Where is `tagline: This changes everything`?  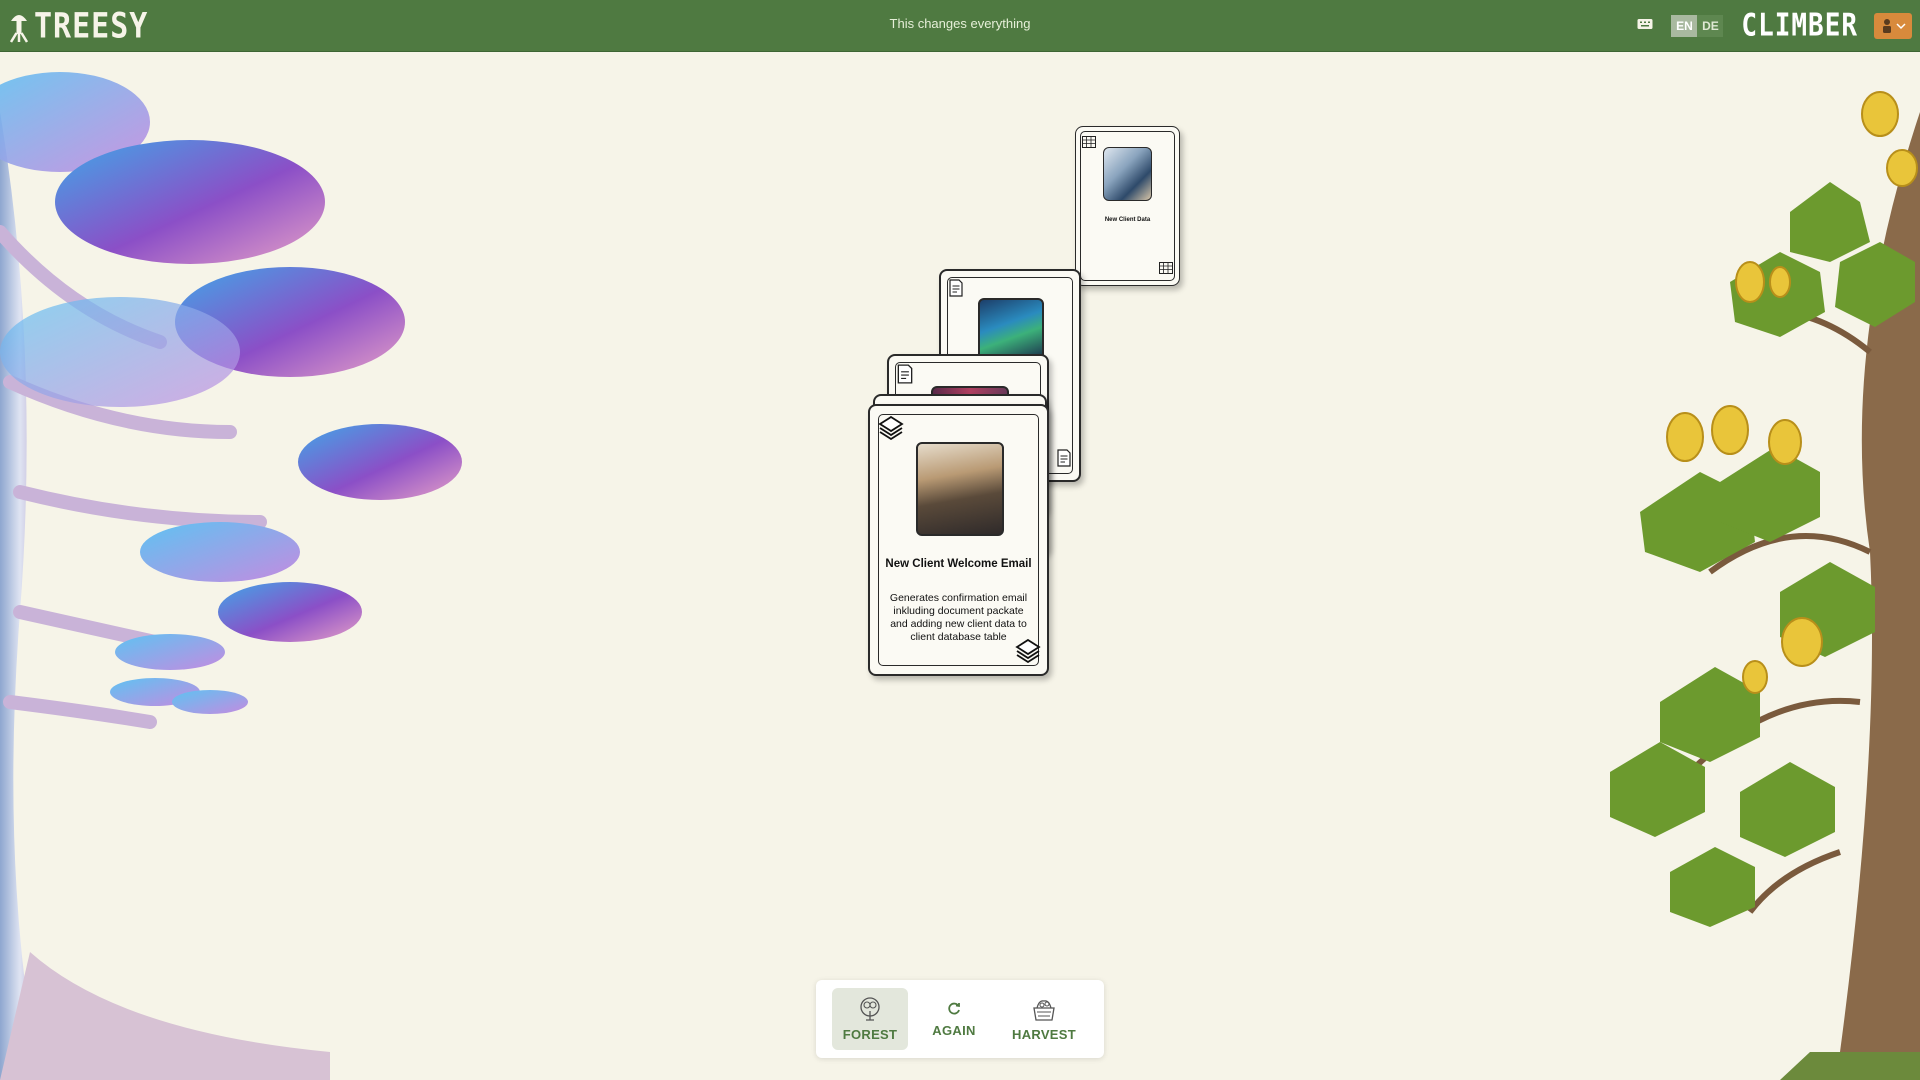
tagline: This changes everything is located at coordinates (960, 23).